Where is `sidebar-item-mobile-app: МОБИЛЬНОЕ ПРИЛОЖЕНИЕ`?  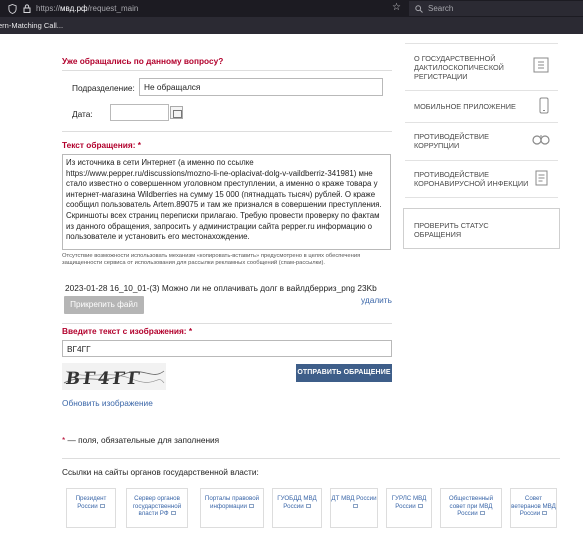 sidebar-item-mobile-app: МОБИЛЬНОЕ ПРИЛОЖЕНИЕ is located at coordinates (481, 106).